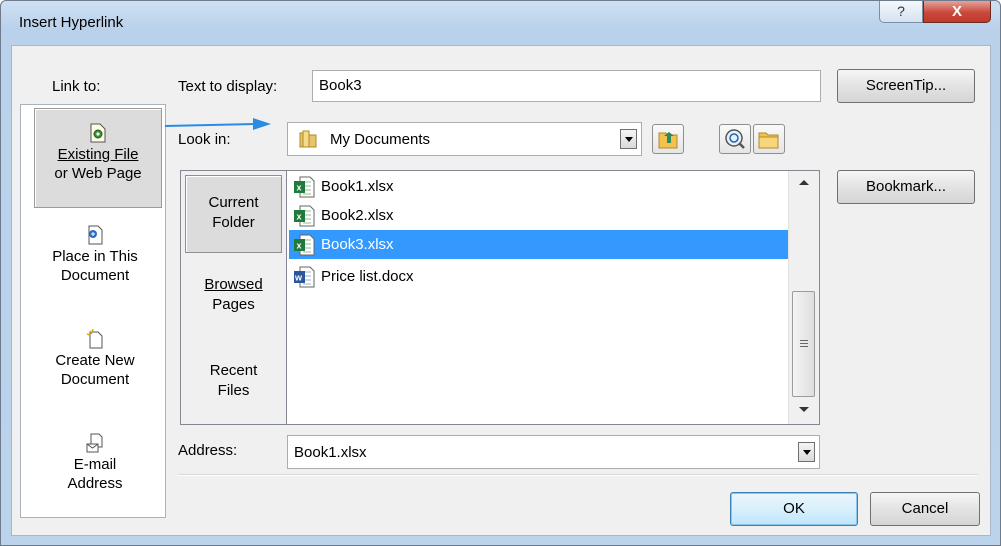 The width and height of the screenshot is (1001, 546). Describe the element at coordinates (76, 86) in the screenshot. I see `link-to-label: Link to:` at that location.